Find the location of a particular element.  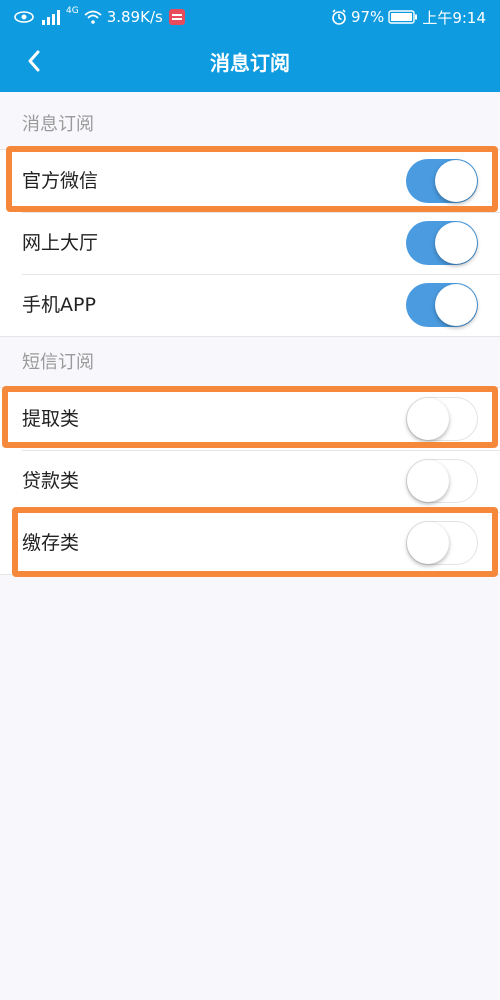

list-item-withdrawal: 提取类 is located at coordinates (250, 419).